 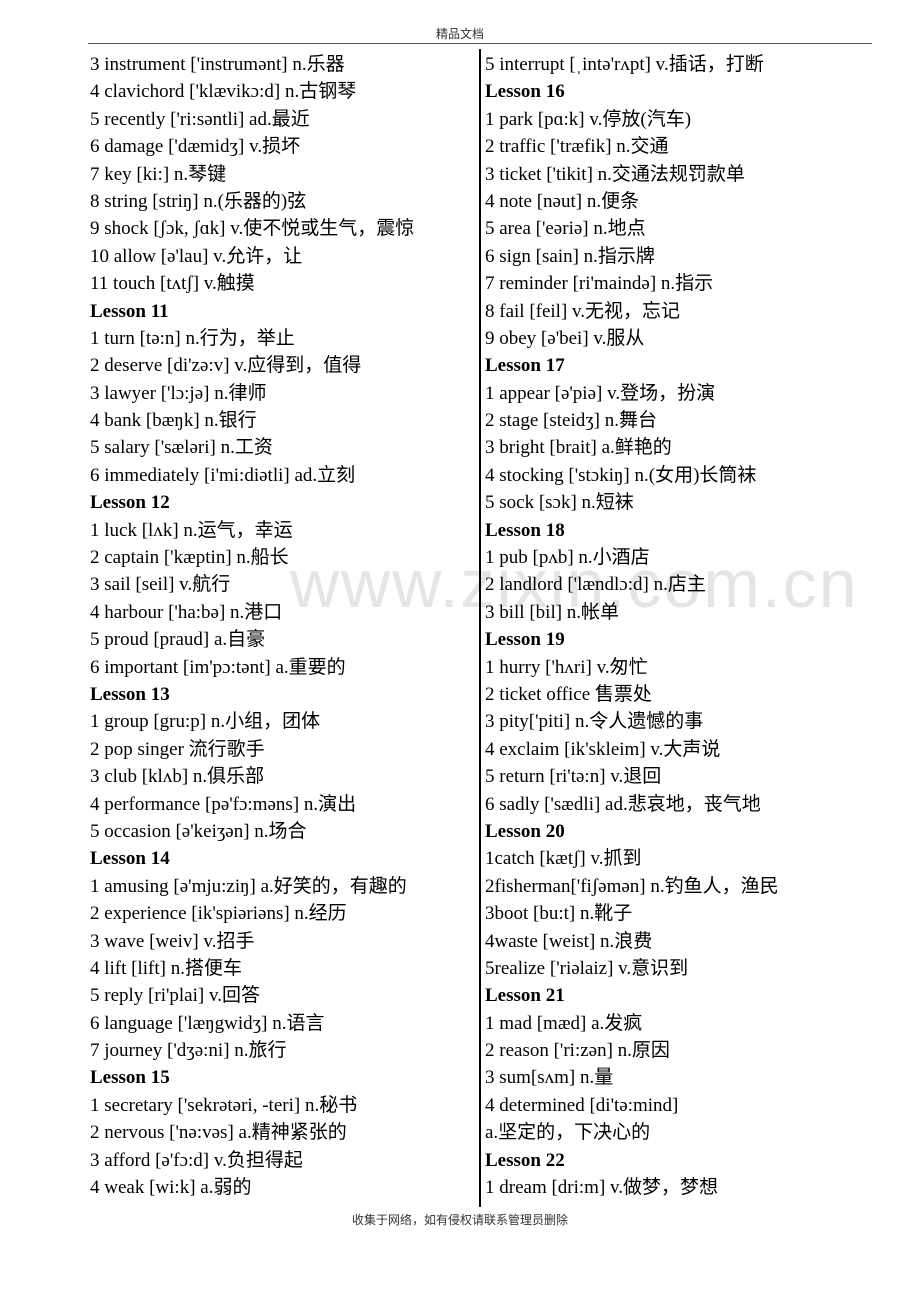 I want to click on vocab-entry: 4 note [nəut] n.便条, so click(x=562, y=201).